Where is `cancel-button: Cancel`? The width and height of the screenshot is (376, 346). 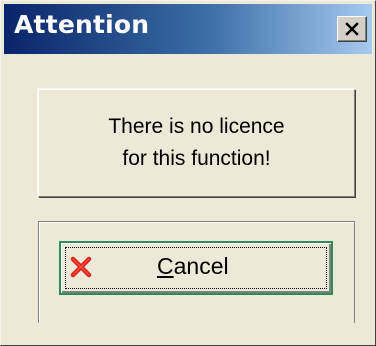
cancel-button: Cancel is located at coordinates (196, 268).